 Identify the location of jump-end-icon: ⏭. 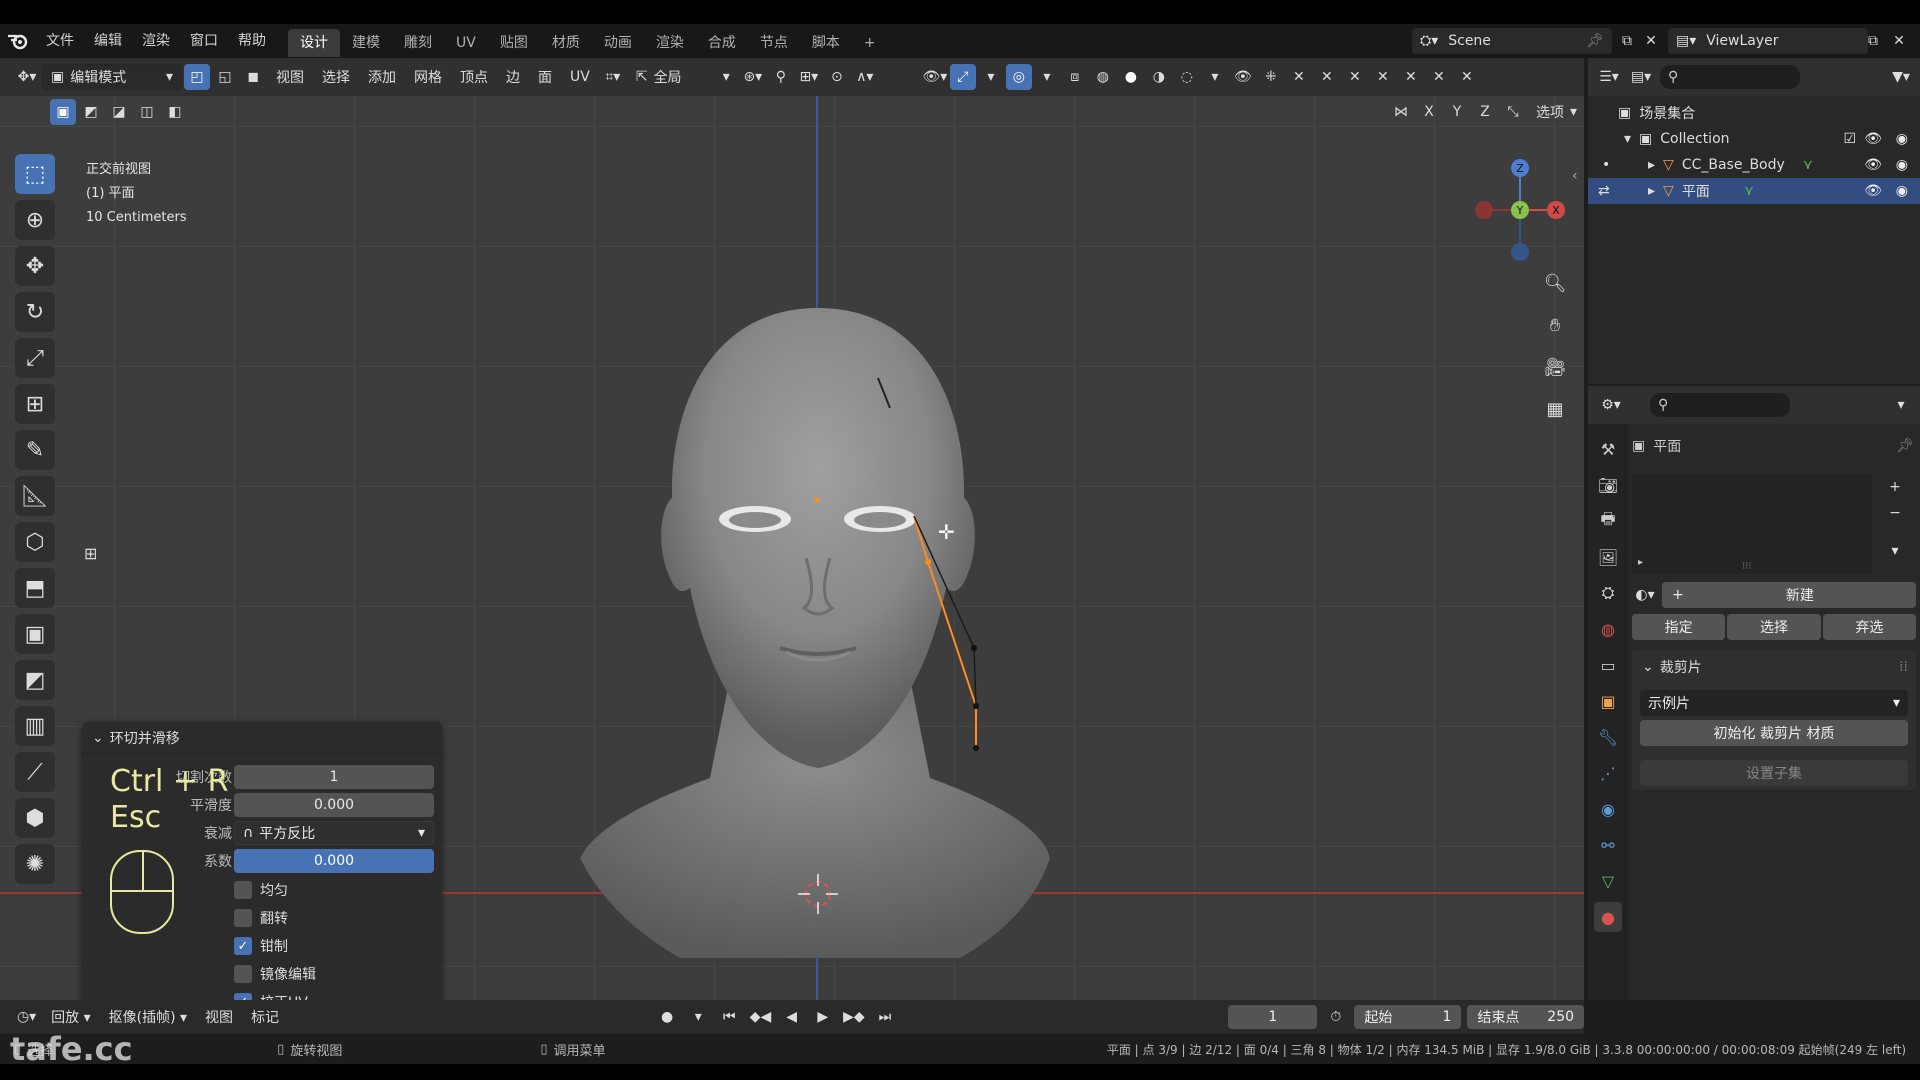
(884, 1017).